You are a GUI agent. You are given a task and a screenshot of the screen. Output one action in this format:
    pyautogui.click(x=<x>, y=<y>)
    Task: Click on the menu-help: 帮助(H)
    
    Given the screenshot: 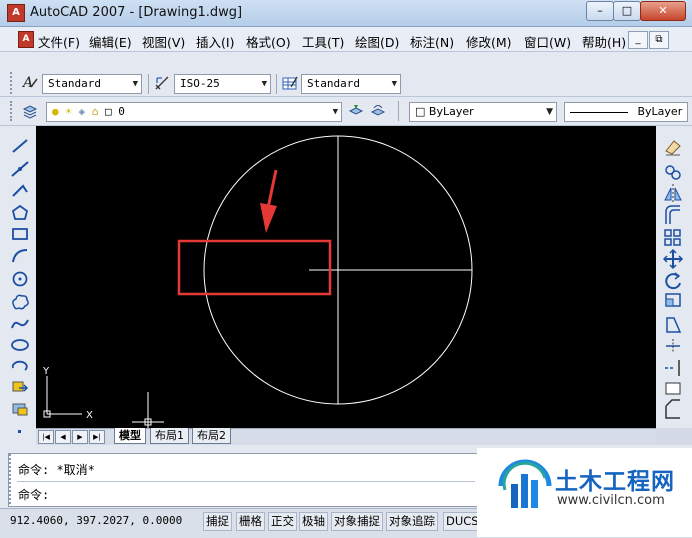 What is the action you would take?
    pyautogui.click(x=604, y=41)
    